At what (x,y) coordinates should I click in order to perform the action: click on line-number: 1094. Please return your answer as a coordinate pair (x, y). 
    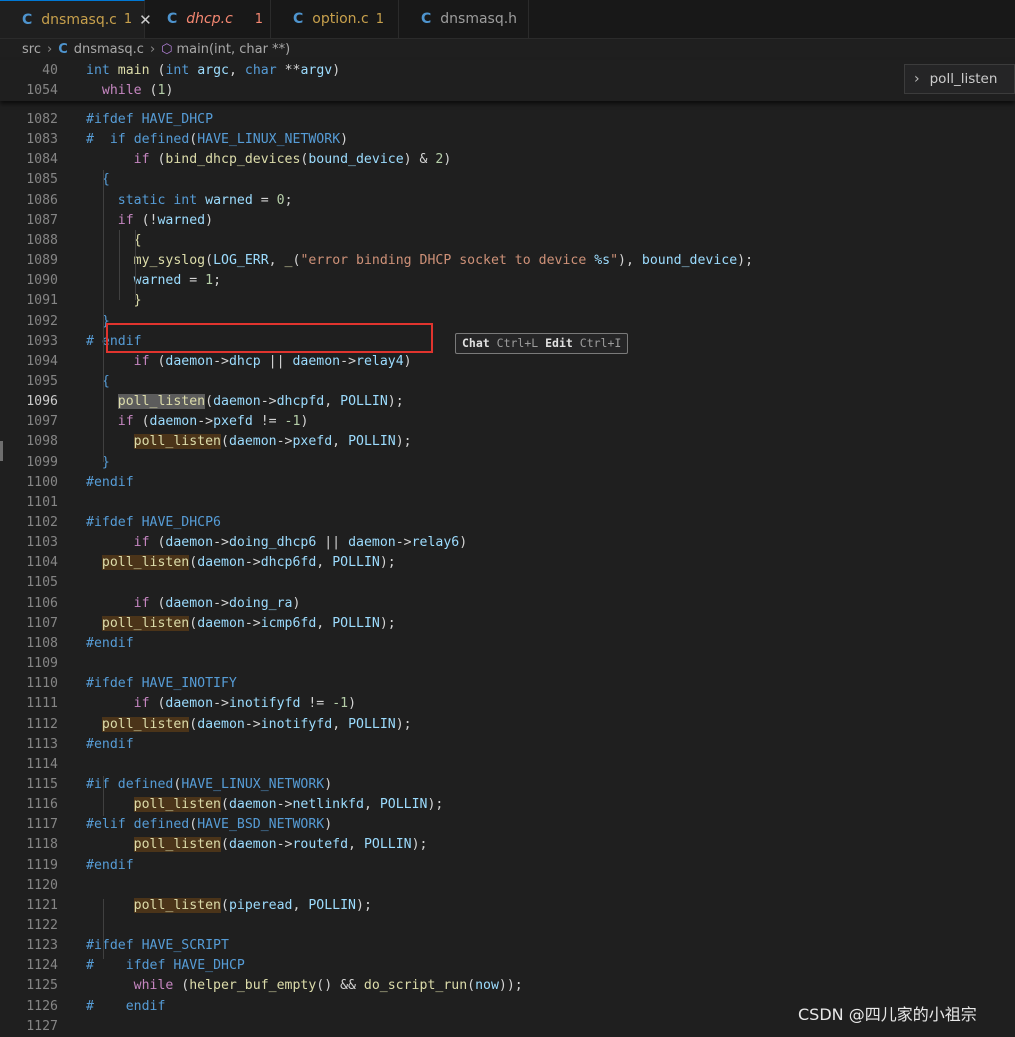
    Looking at the image, I should click on (42, 361).